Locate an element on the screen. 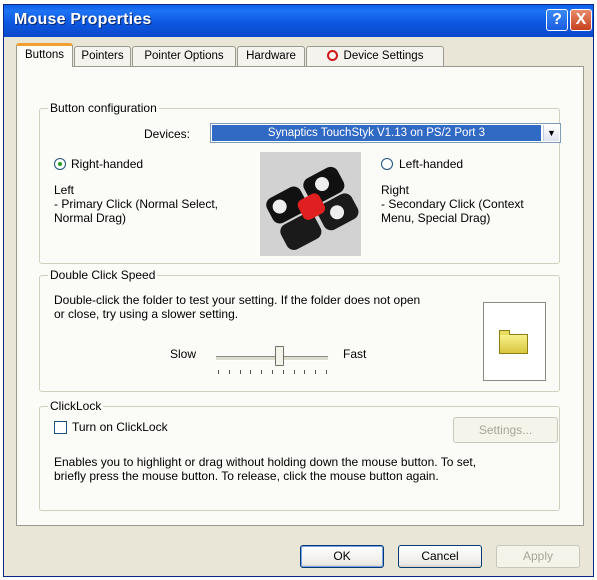  slider-thumb is located at coordinates (279, 356).